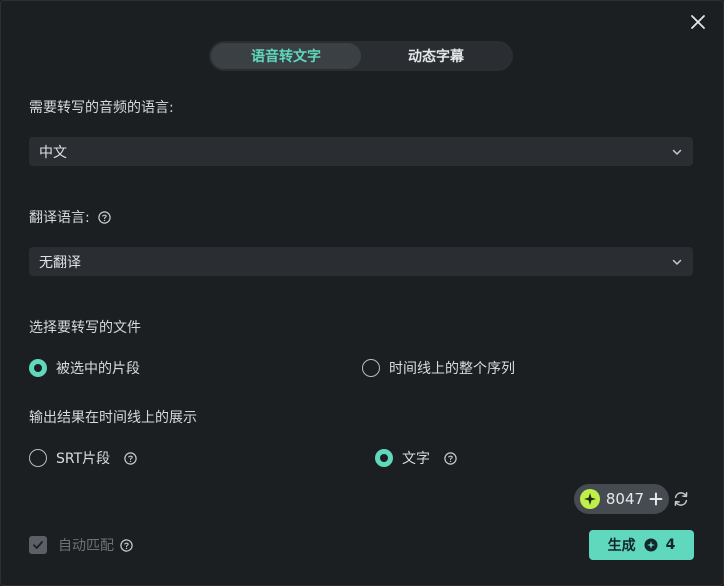 The image size is (724, 586). What do you see at coordinates (286, 56) in the screenshot?
I see `tab-speech-to-text: 语音转文字` at bounding box center [286, 56].